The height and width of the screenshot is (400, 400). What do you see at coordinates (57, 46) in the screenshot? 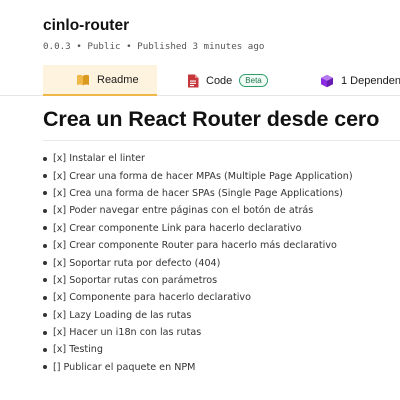
I see `package-version: 0.0.3` at bounding box center [57, 46].